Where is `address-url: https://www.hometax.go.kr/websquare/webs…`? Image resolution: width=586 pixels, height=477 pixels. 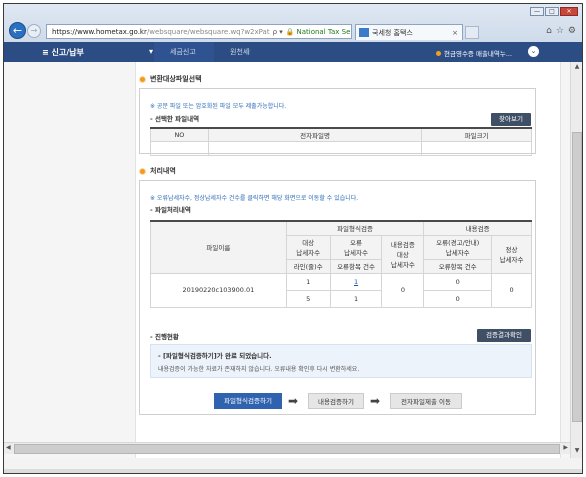 address-url: https://www.hometax.go.kr/websquare/webs… is located at coordinates (161, 32).